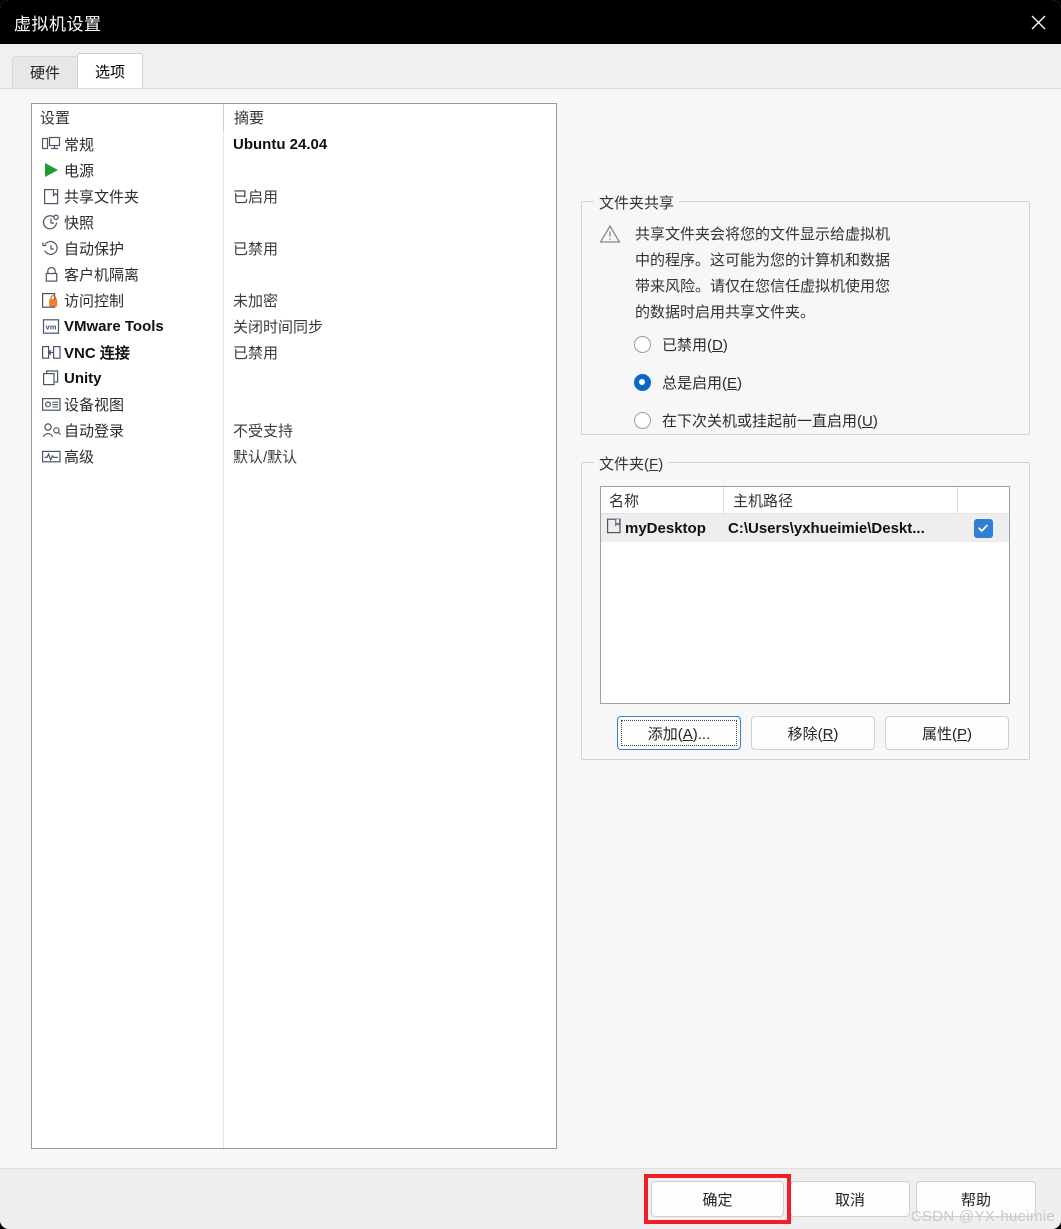  Describe the element at coordinates (256, 301) in the screenshot. I see `list-item-summary: 未加密` at that location.